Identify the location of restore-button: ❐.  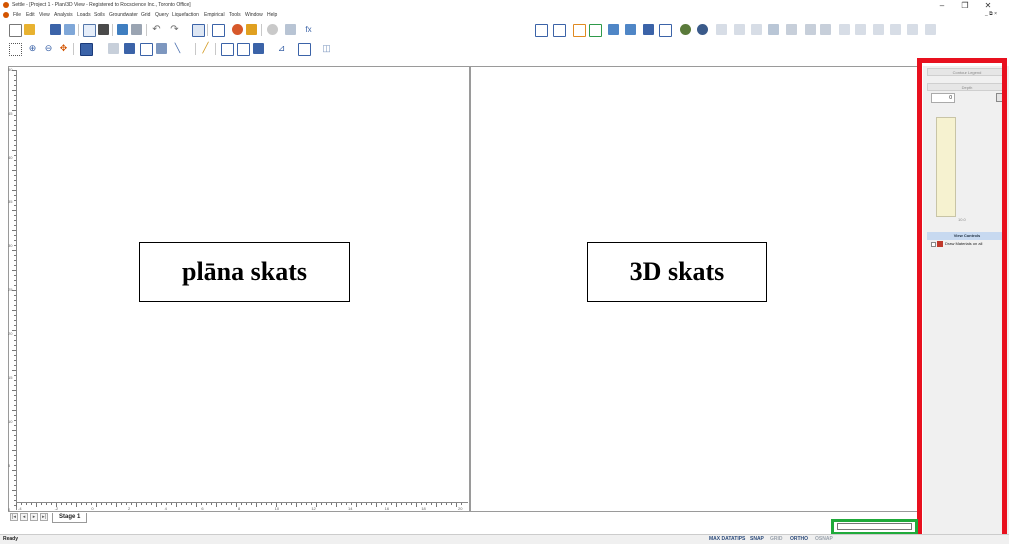
(965, 5).